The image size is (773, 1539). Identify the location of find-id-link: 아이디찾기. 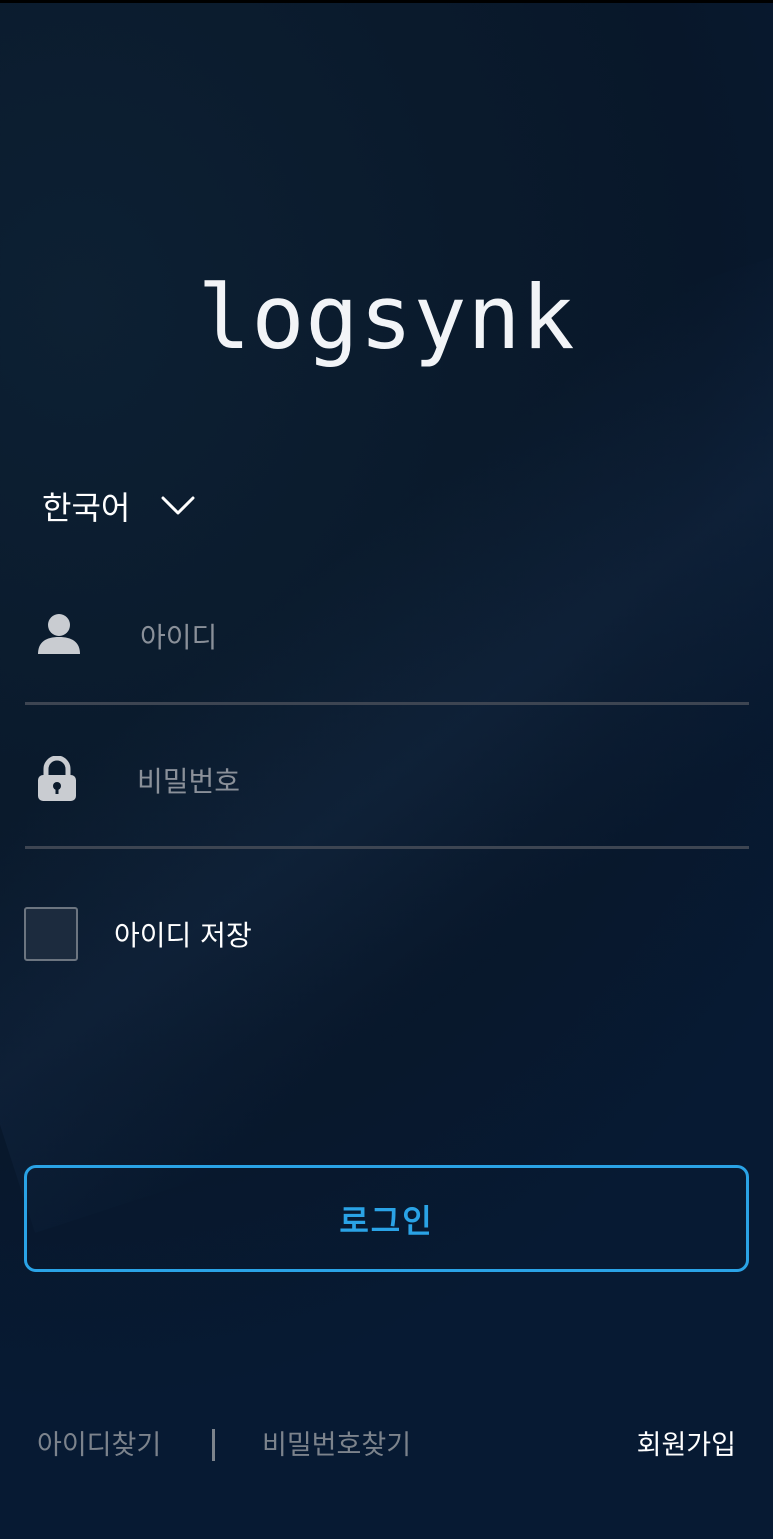
(99, 1446).